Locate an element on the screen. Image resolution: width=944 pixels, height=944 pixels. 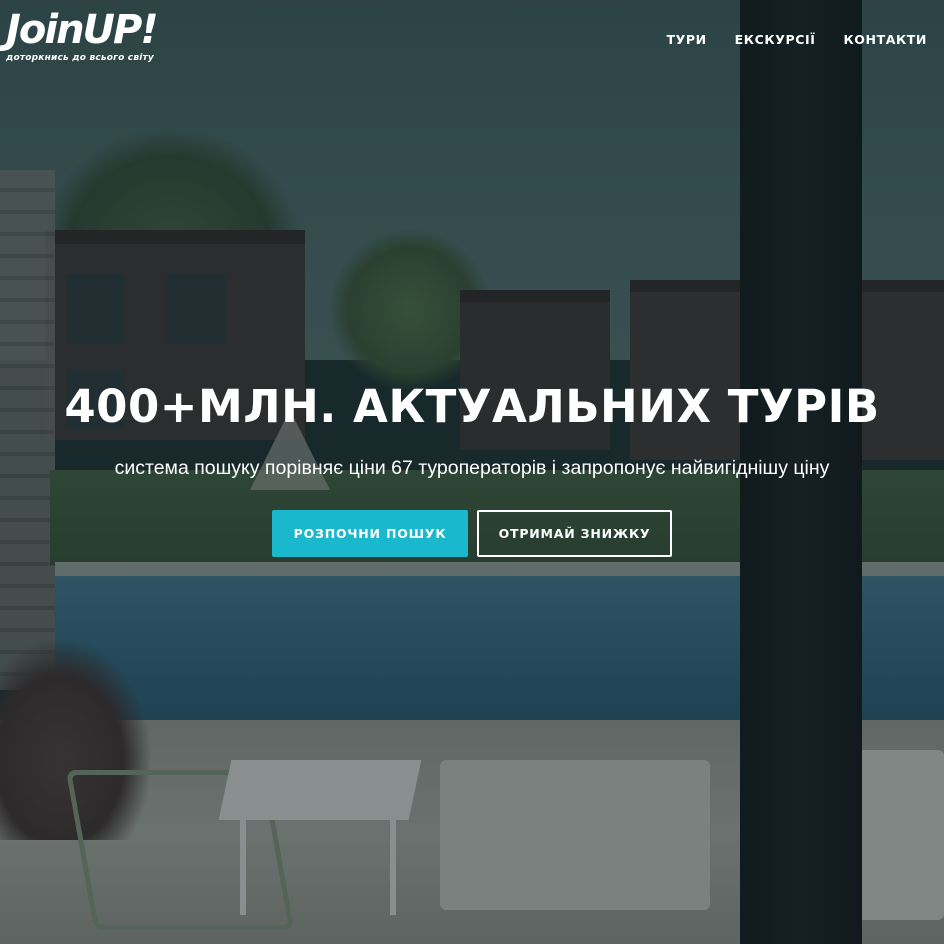
nav-item-excursions: ЕКСКУРСІЇ is located at coordinates (775, 39).